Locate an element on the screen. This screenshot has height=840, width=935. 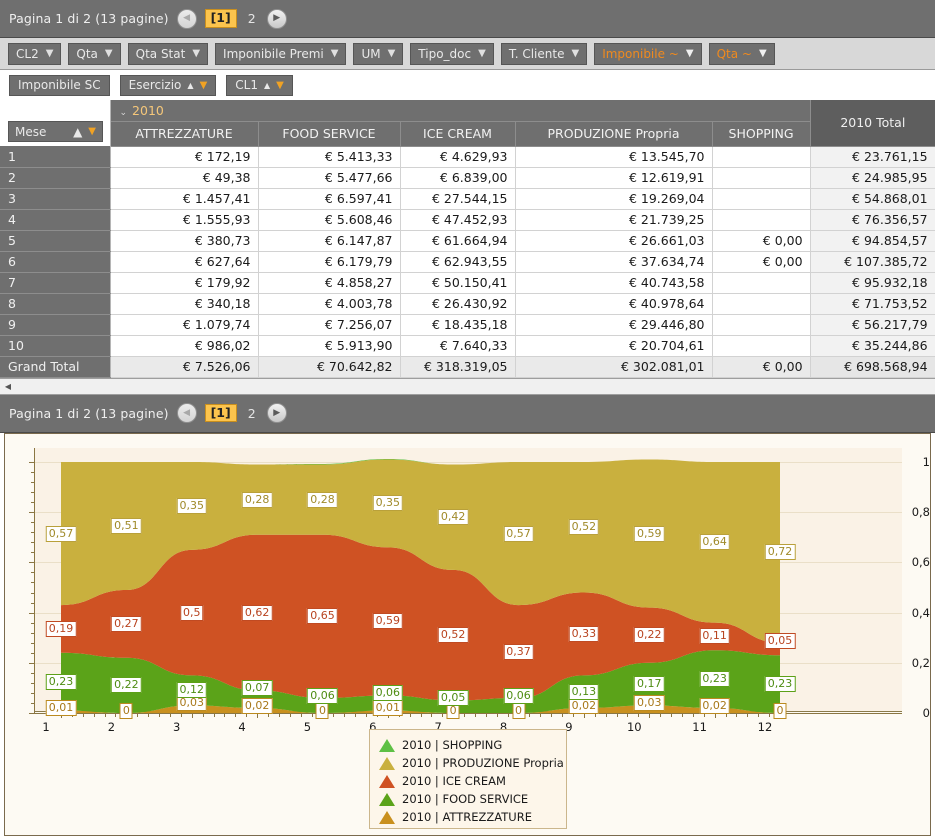
table-horizontal-scrollbar: ◀ is located at coordinates (467, 386).